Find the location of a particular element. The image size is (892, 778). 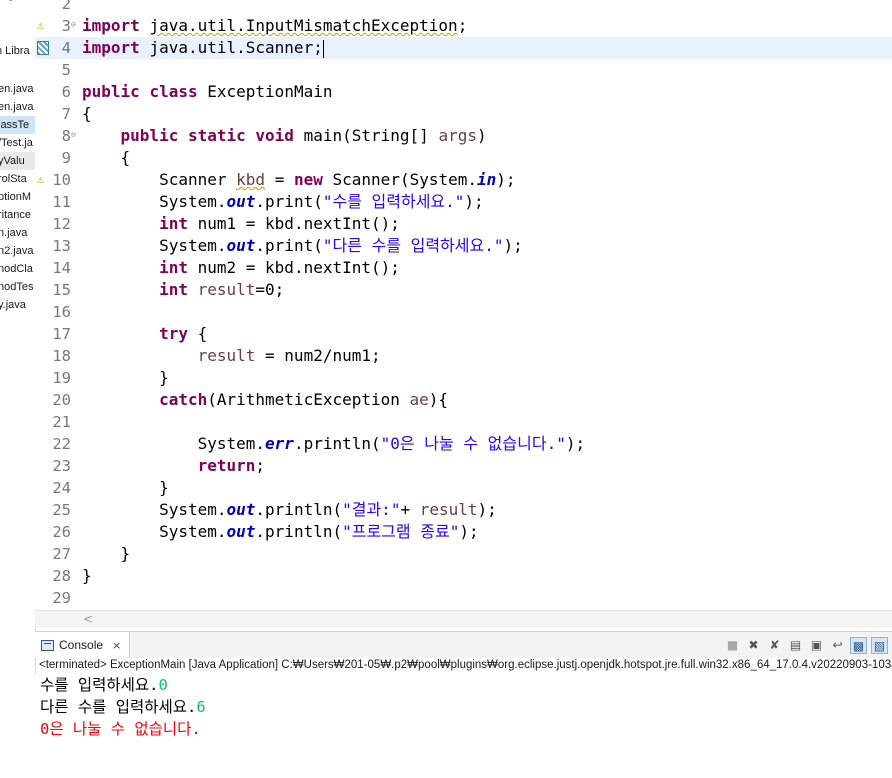

code-text: int num1 = kbd.nextInt(); is located at coordinates (279, 223).